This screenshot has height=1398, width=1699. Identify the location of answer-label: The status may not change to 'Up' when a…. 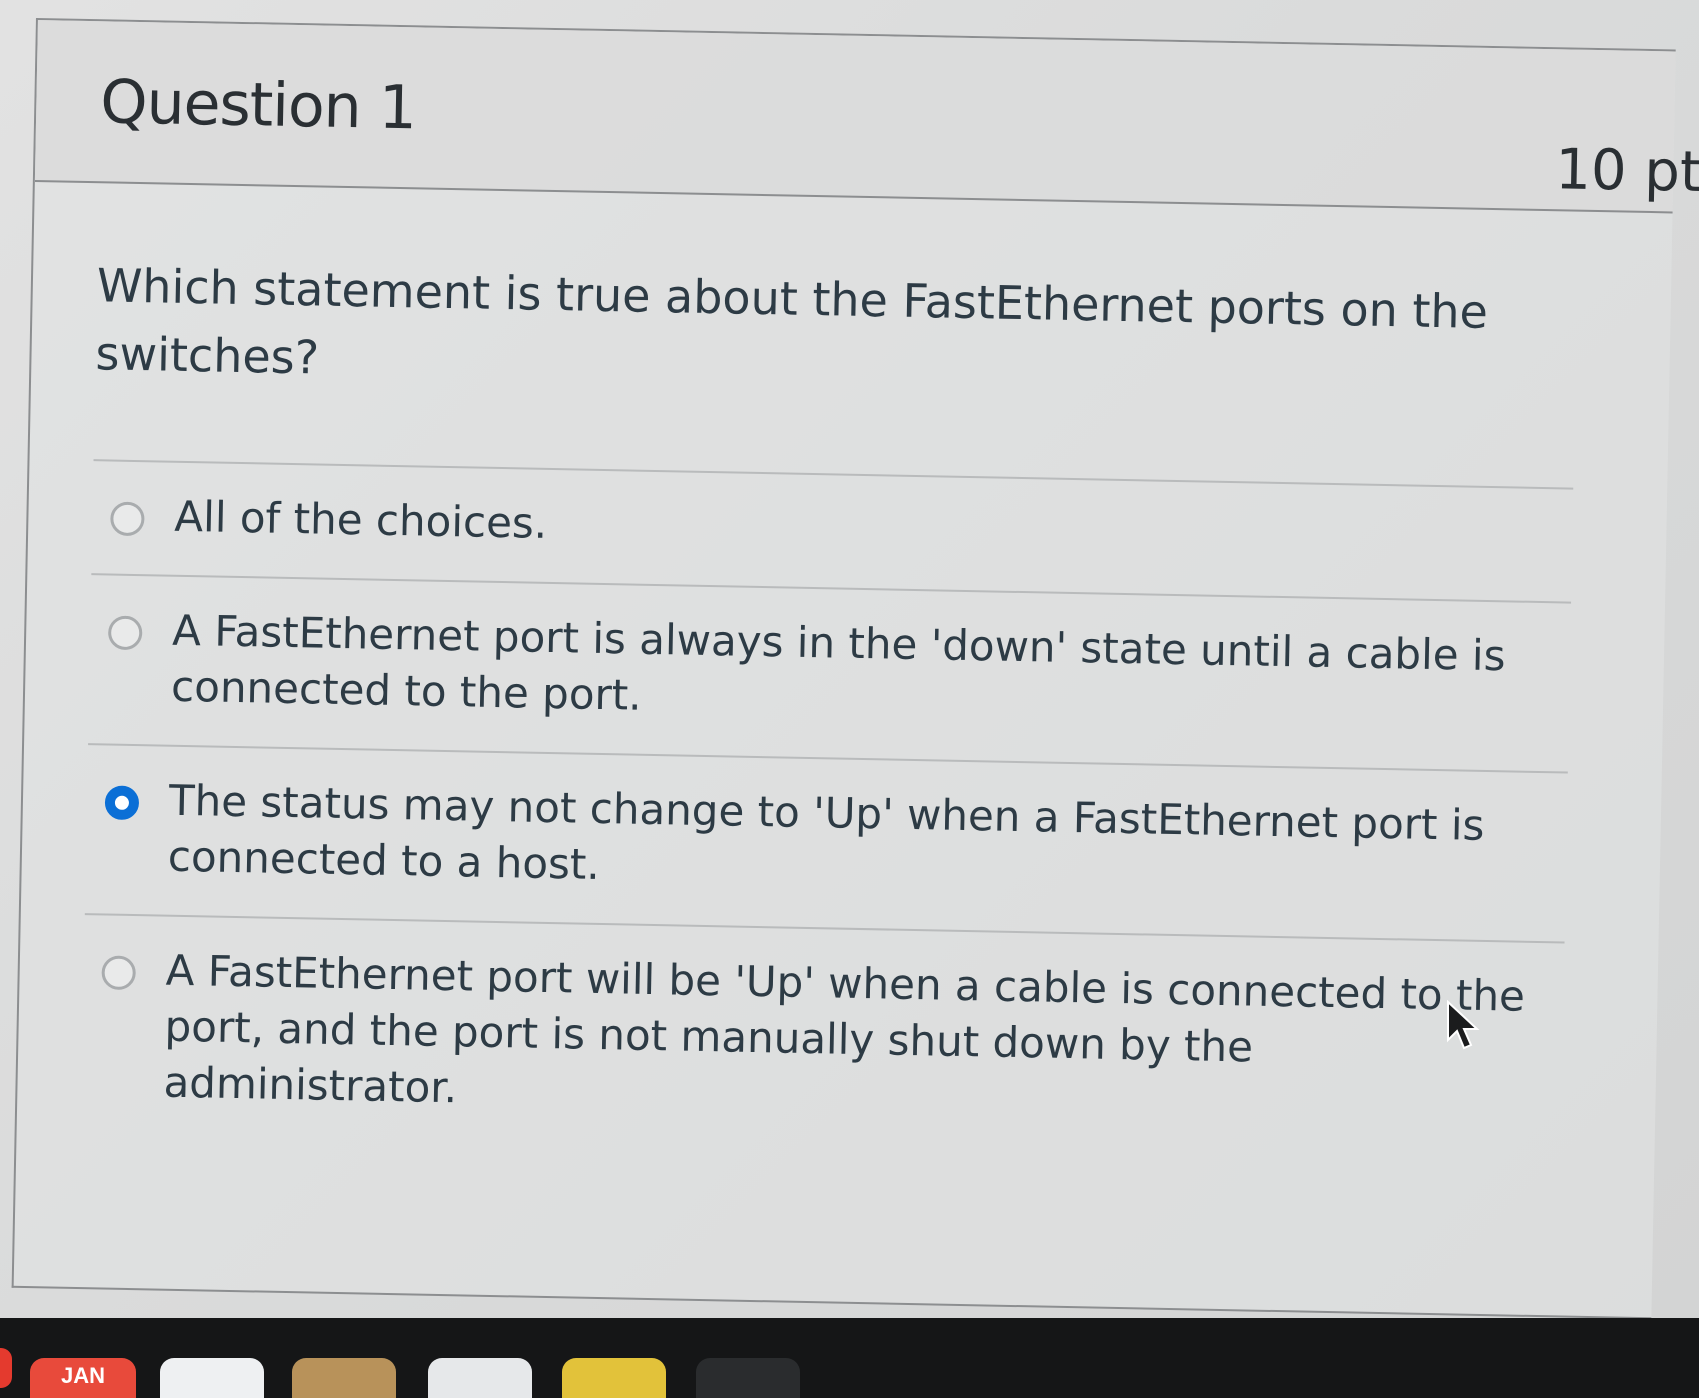
(826, 832).